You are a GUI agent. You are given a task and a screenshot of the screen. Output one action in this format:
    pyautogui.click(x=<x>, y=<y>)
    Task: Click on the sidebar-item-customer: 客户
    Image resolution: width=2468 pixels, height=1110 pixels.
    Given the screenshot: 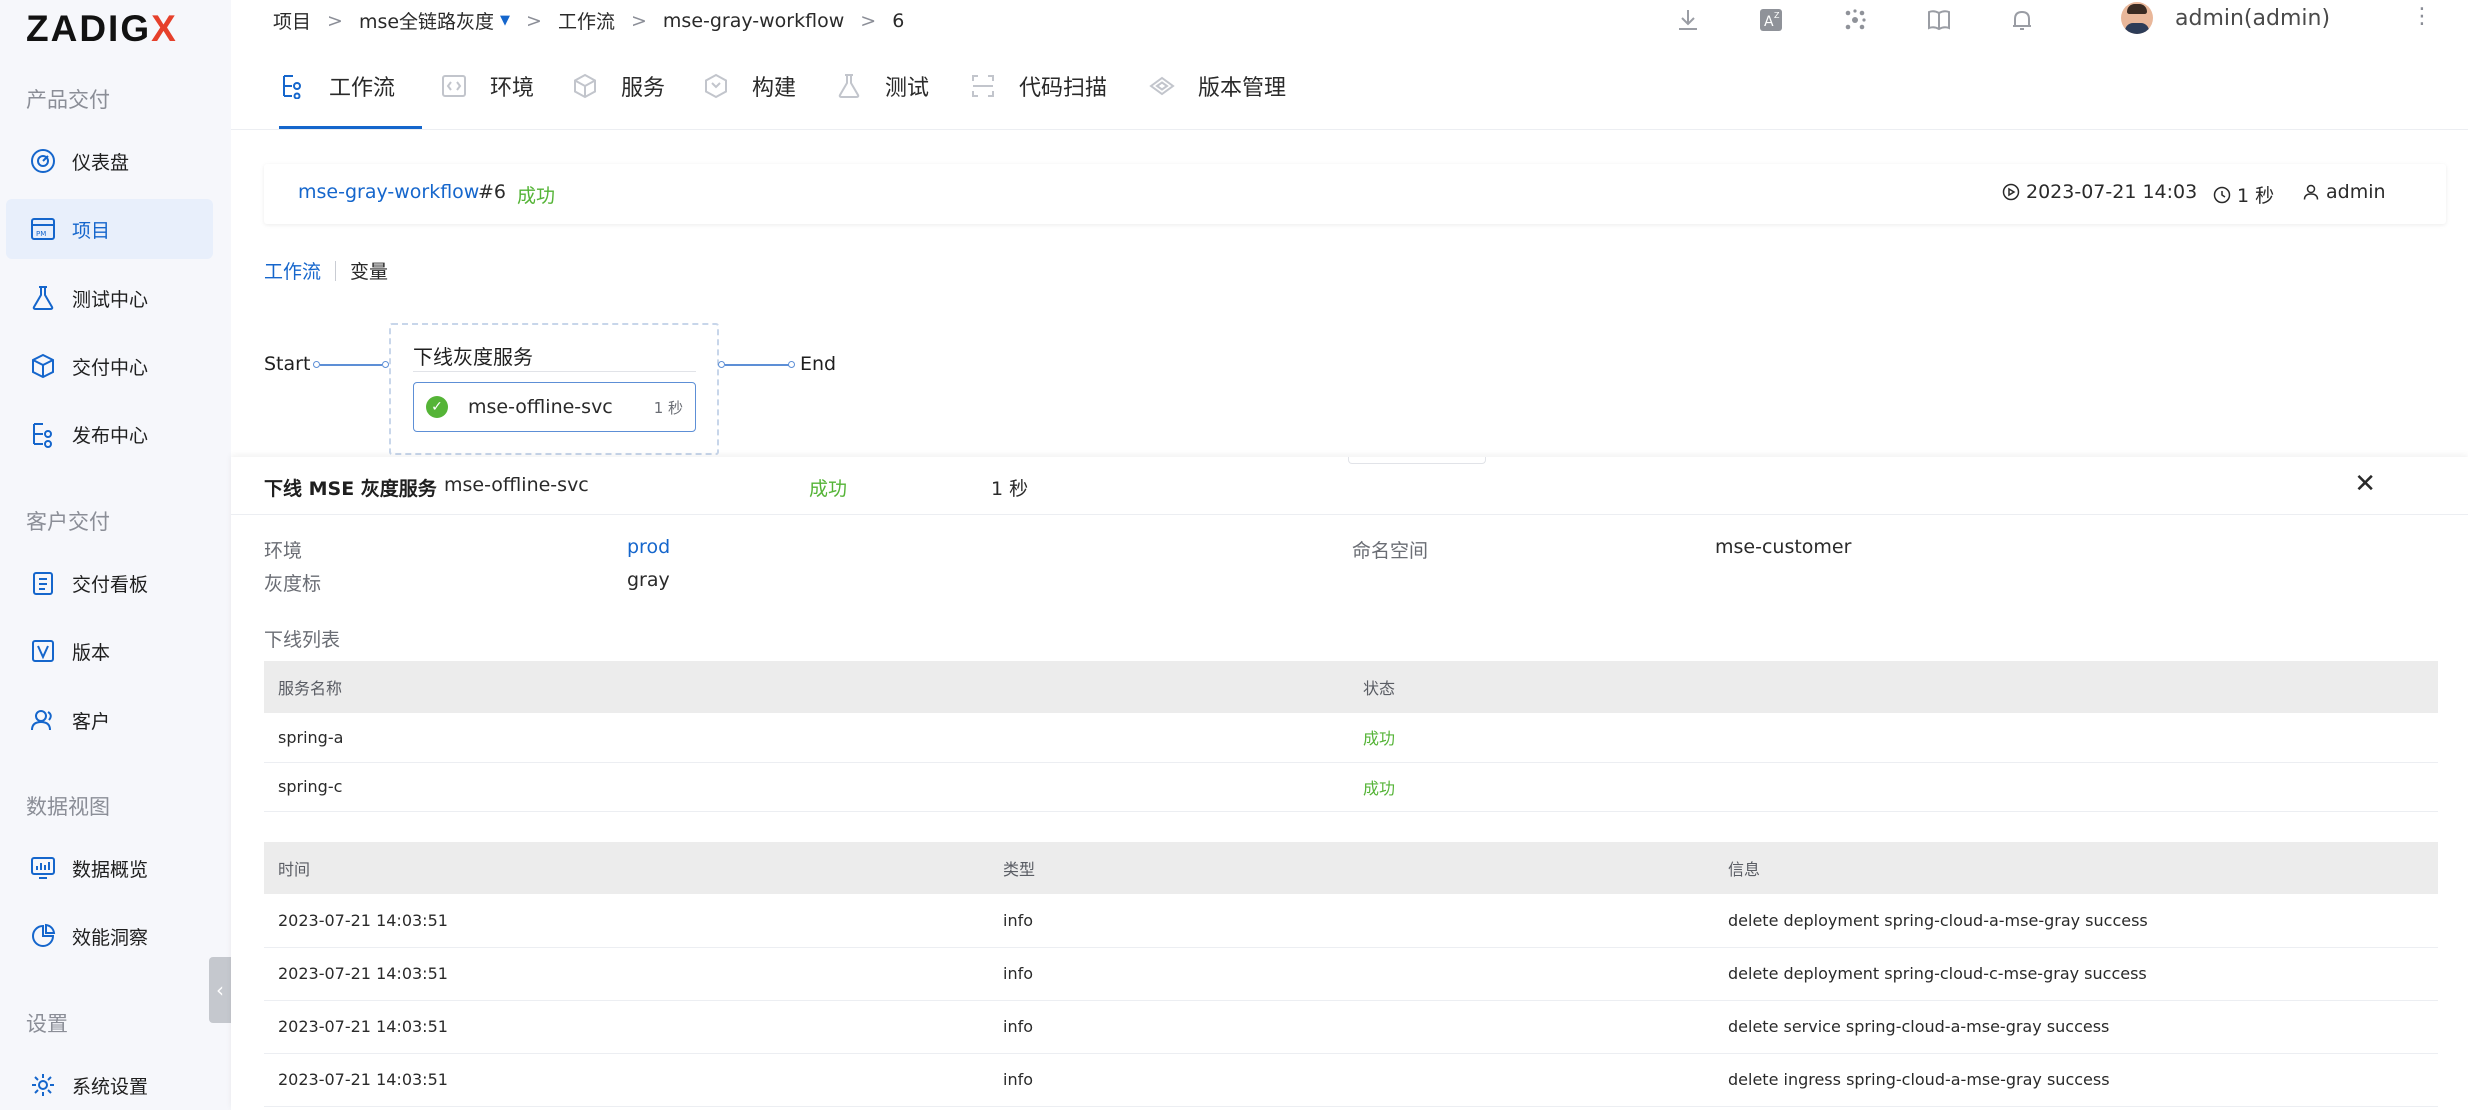 What is the action you would take?
    pyautogui.click(x=109, y=720)
    